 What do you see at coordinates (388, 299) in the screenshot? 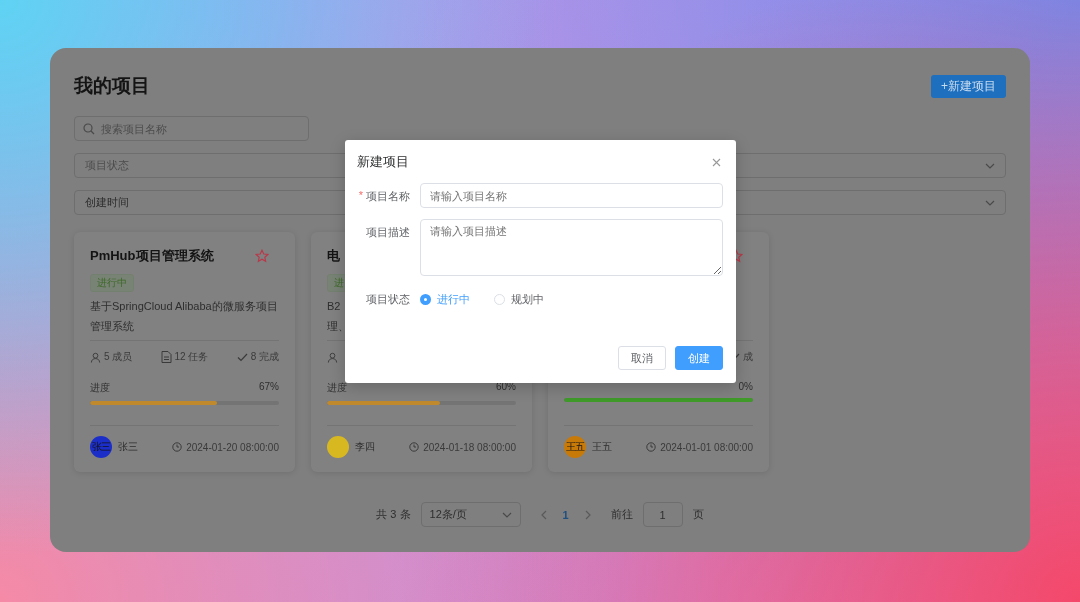
I see `field-label: 项目状态` at bounding box center [388, 299].